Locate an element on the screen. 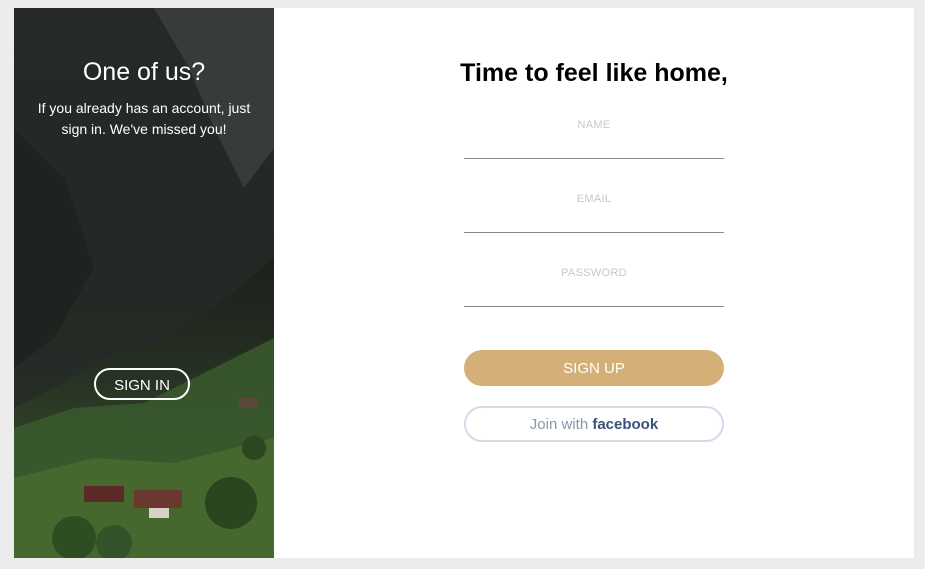 Image resolution: width=925 pixels, height=569 pixels. name-field: NAME is located at coordinates (594, 140).